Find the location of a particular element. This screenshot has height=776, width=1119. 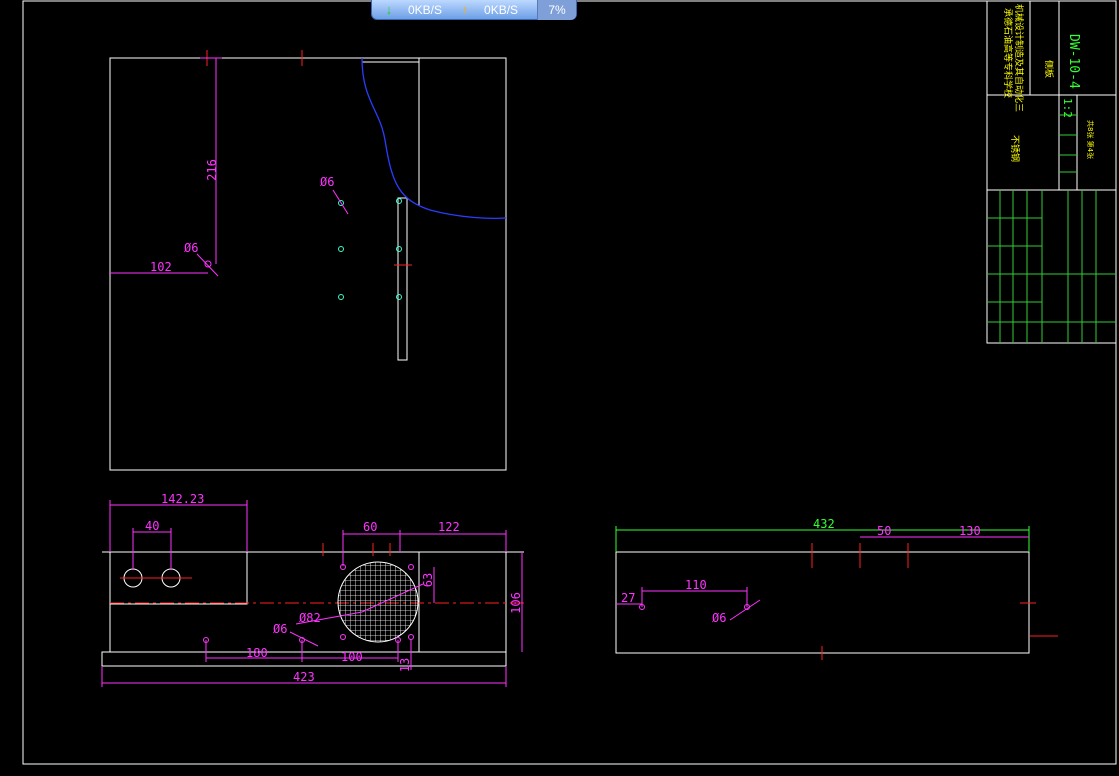

dim-106: 106 is located at coordinates (516, 603).